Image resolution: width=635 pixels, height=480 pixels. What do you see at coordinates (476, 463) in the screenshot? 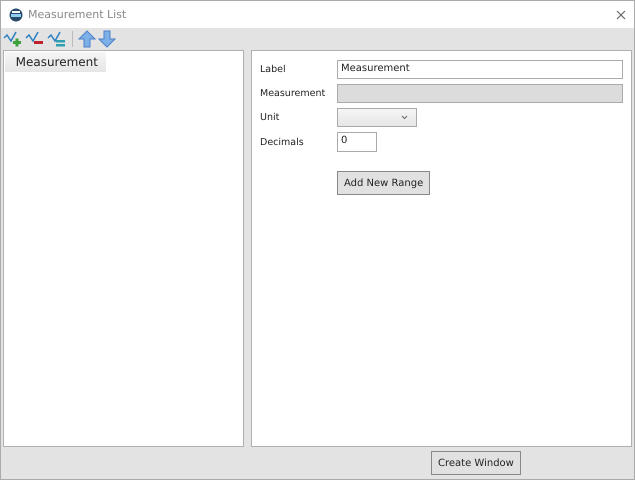
I see `create-window-button: Create Window` at bounding box center [476, 463].